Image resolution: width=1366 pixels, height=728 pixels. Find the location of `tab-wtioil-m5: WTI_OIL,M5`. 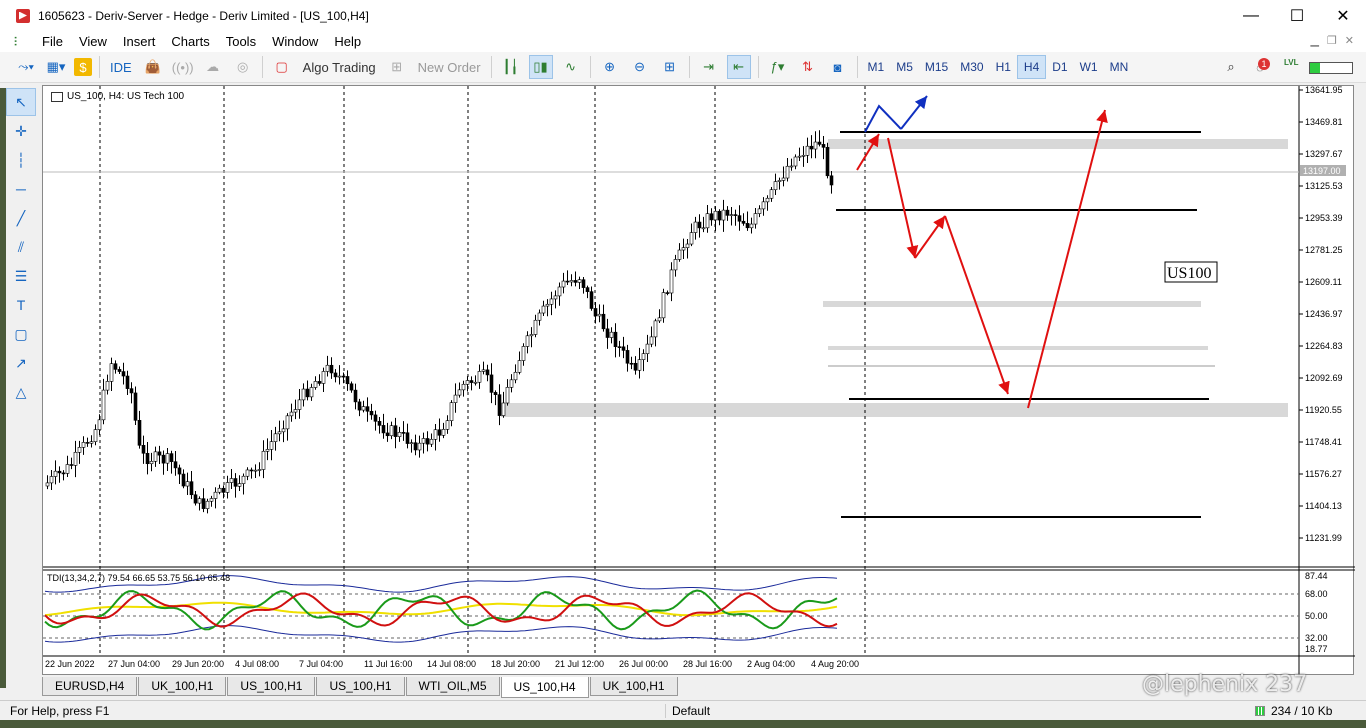

tab-wtioil-m5: WTI_OIL,M5 is located at coordinates (452, 686).